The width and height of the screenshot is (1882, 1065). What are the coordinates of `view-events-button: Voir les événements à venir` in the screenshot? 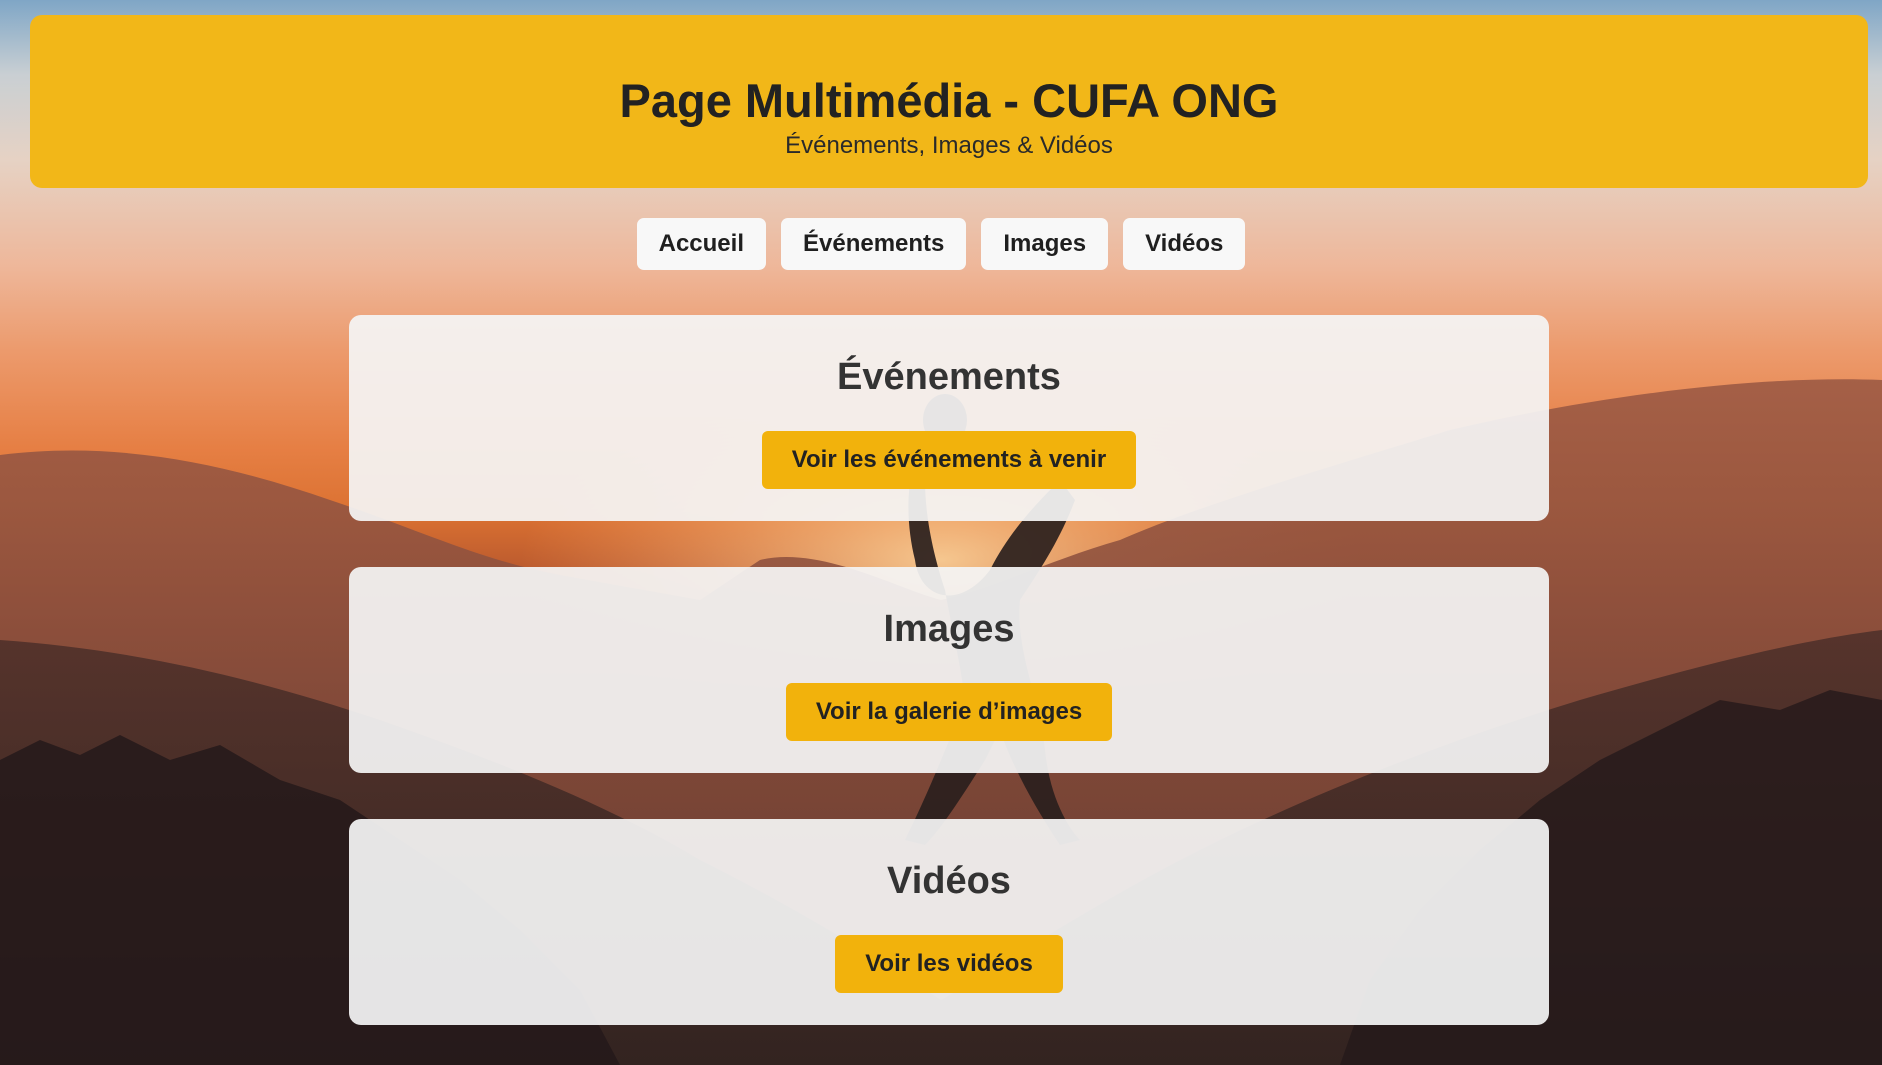 It's located at (949, 460).